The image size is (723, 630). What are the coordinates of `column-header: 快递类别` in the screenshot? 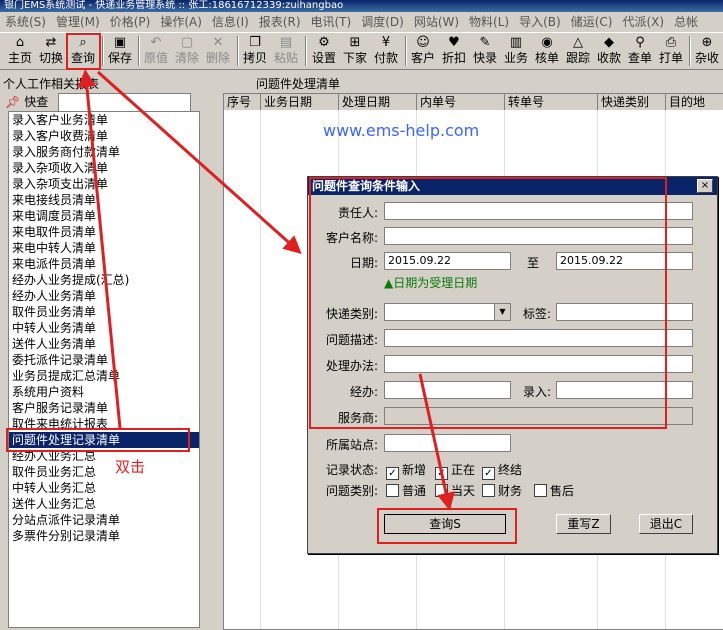 It's located at (632, 102).